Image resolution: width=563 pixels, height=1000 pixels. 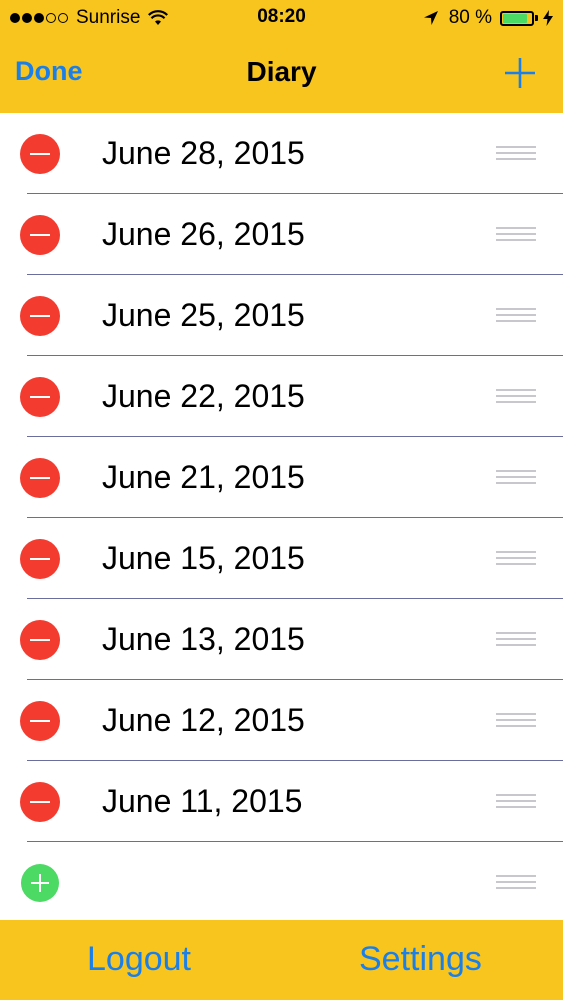 I want to click on entry-date: June 13, 2015, so click(x=203, y=639).